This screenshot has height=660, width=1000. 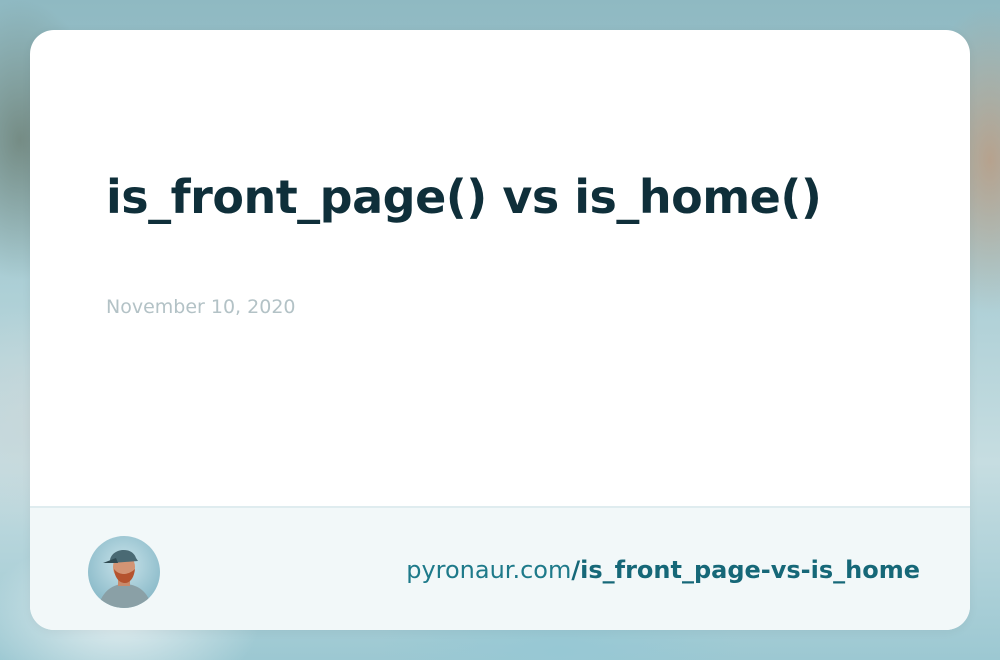 I want to click on post-url: pyronaur.com/is_front_page-vs-is_home, so click(x=663, y=570).